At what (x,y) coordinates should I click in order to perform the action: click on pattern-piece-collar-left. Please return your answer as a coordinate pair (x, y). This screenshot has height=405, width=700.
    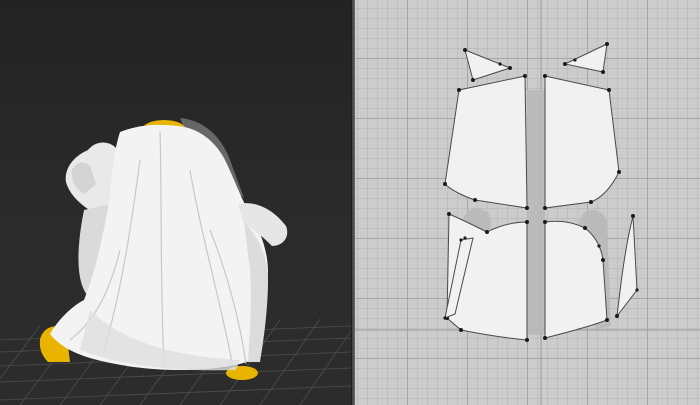
    Looking at the image, I should click on (487, 65).